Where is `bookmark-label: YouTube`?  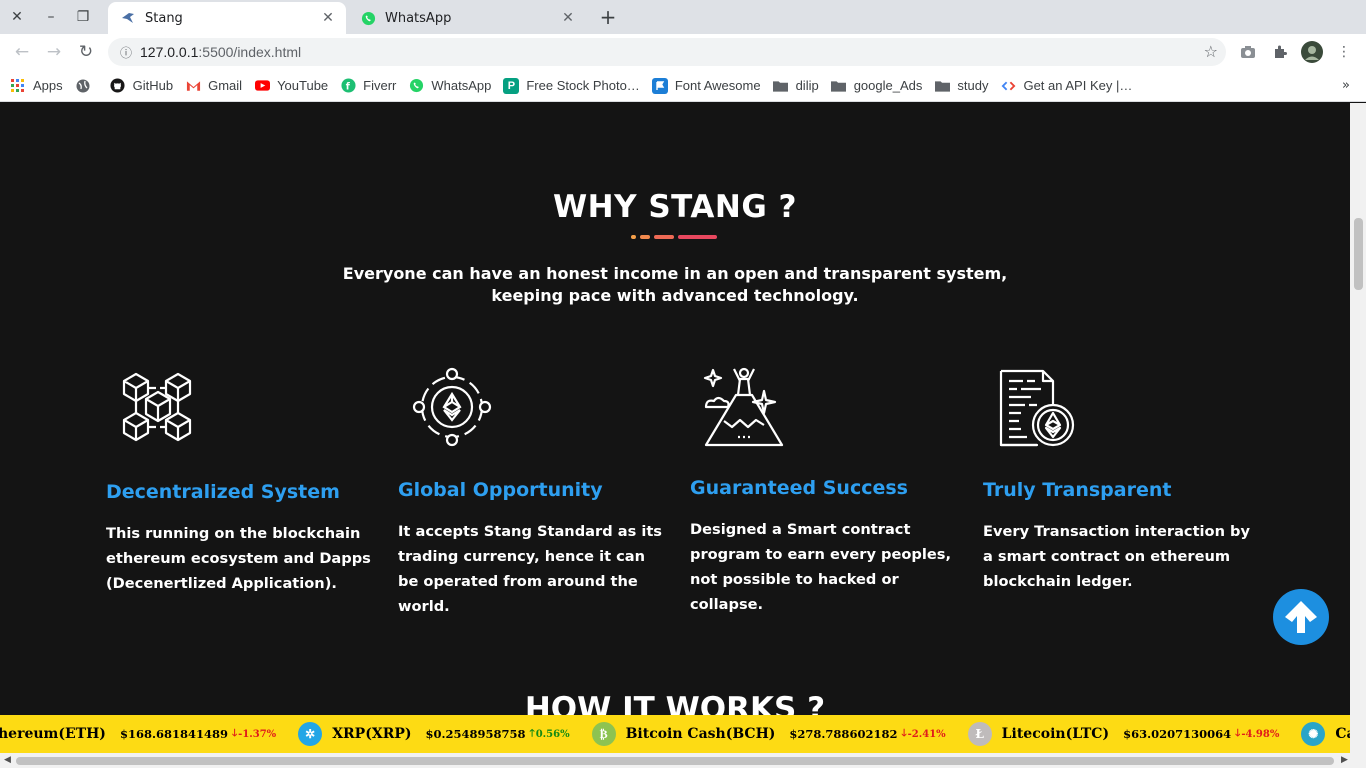 bookmark-label: YouTube is located at coordinates (303, 85).